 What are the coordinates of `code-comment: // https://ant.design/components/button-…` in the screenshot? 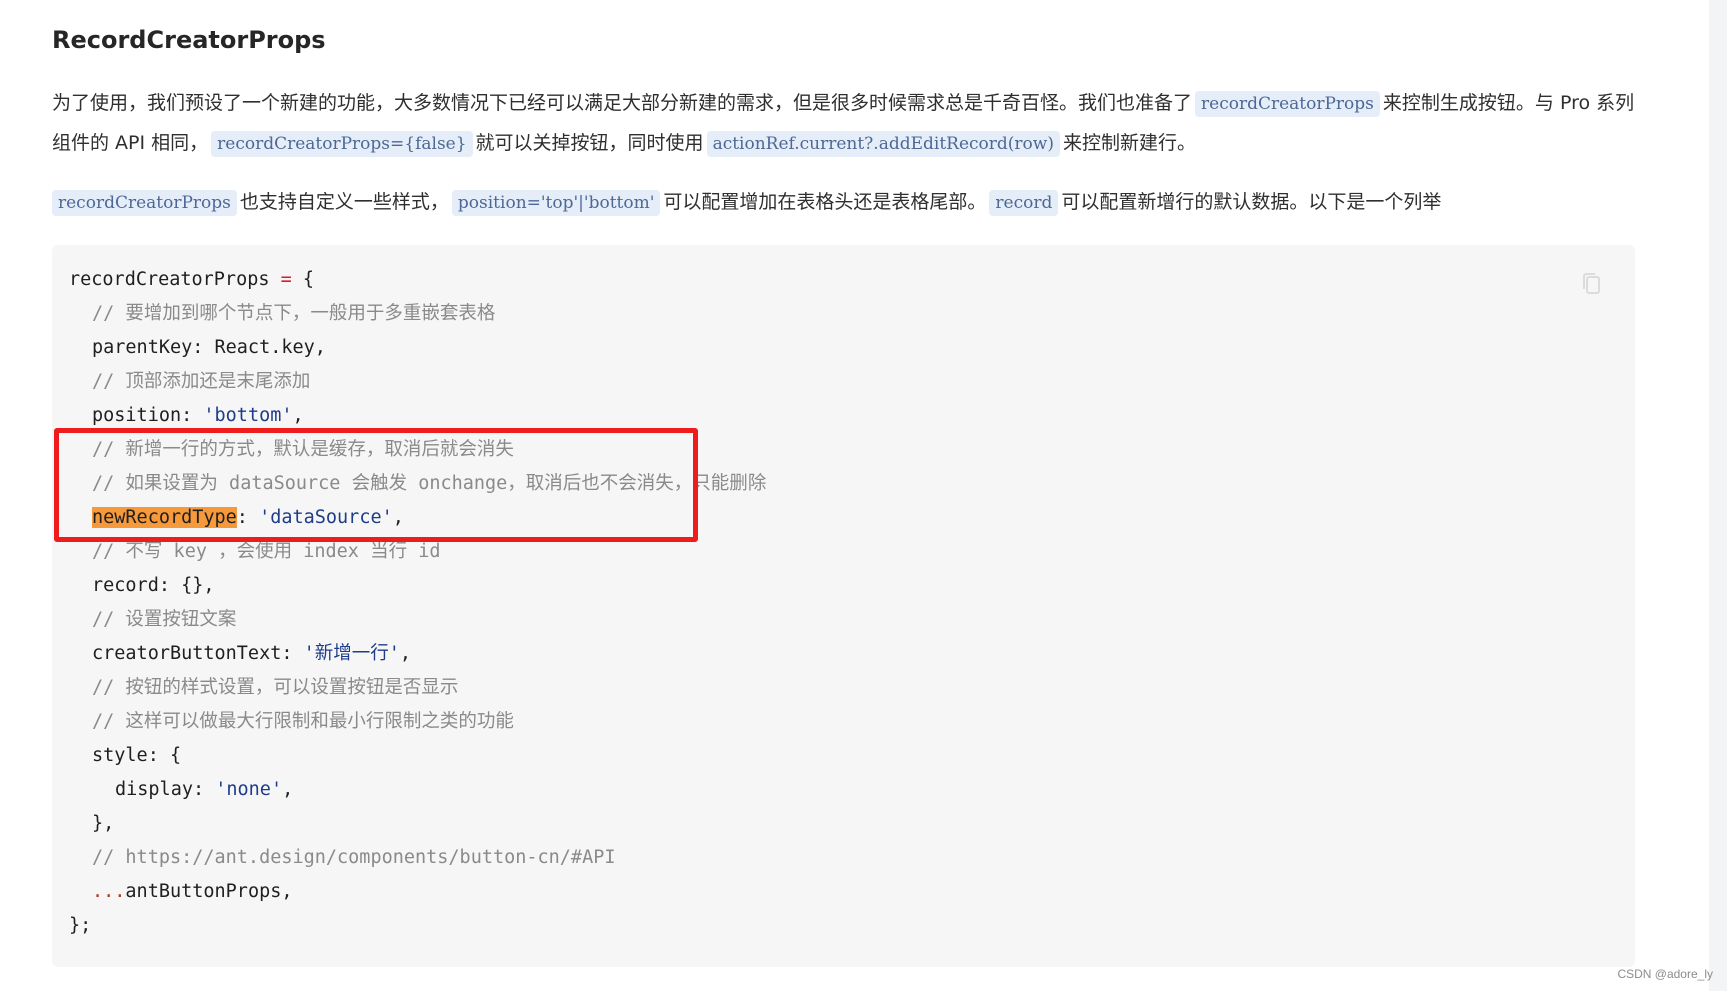 It's located at (354, 857).